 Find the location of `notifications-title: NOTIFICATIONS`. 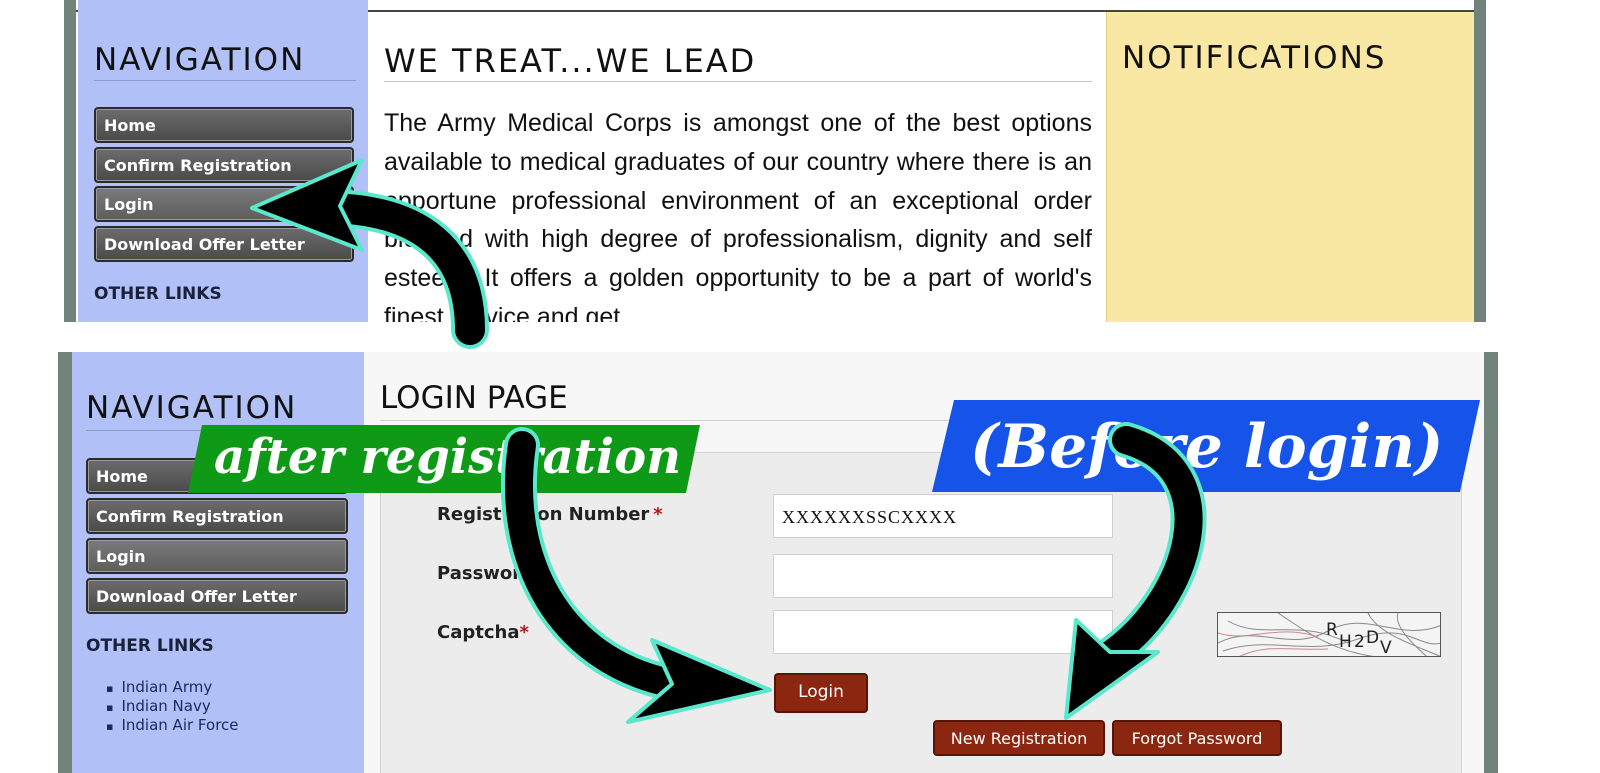

notifications-title: NOTIFICATIONS is located at coordinates (1254, 58).